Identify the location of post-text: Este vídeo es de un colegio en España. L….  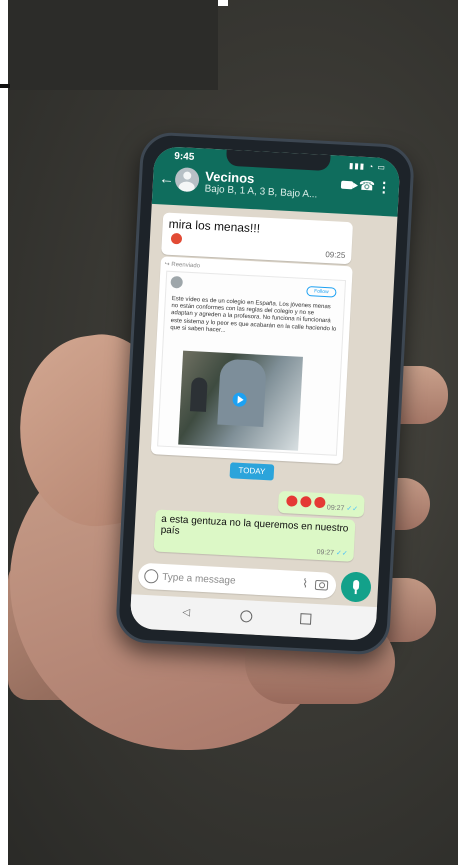
(253, 314).